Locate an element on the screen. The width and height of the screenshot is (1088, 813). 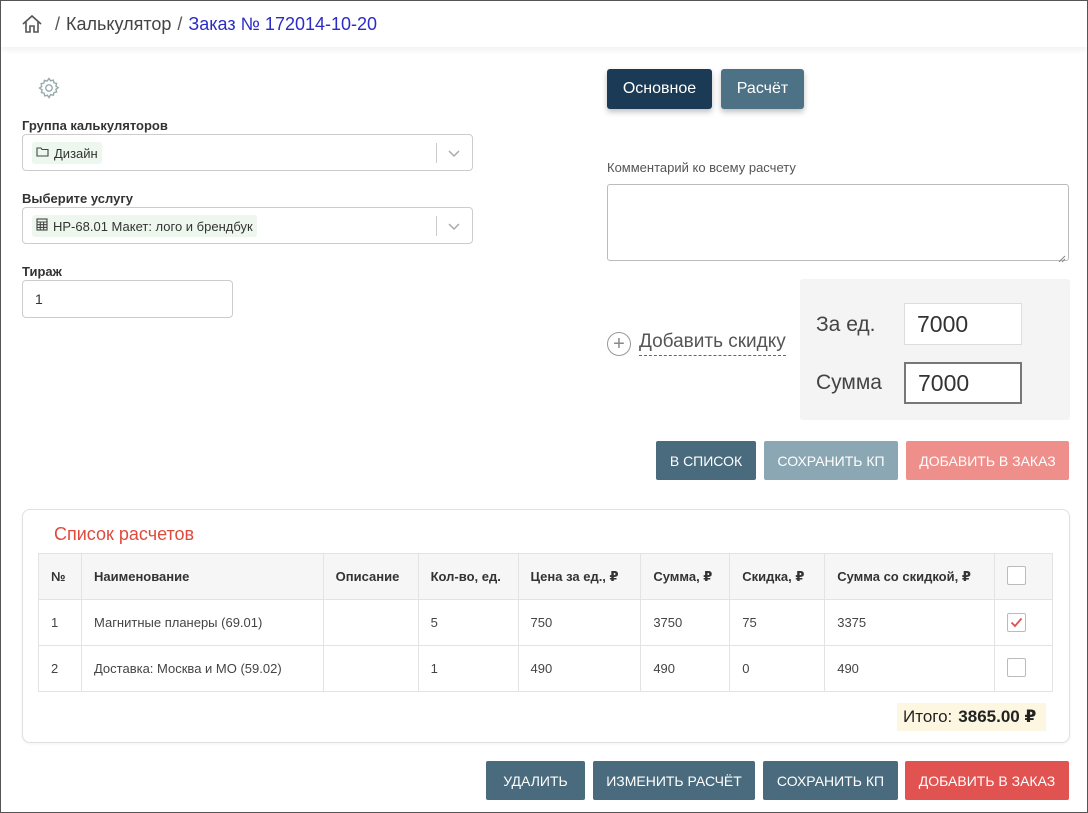
col-select is located at coordinates (1023, 576).